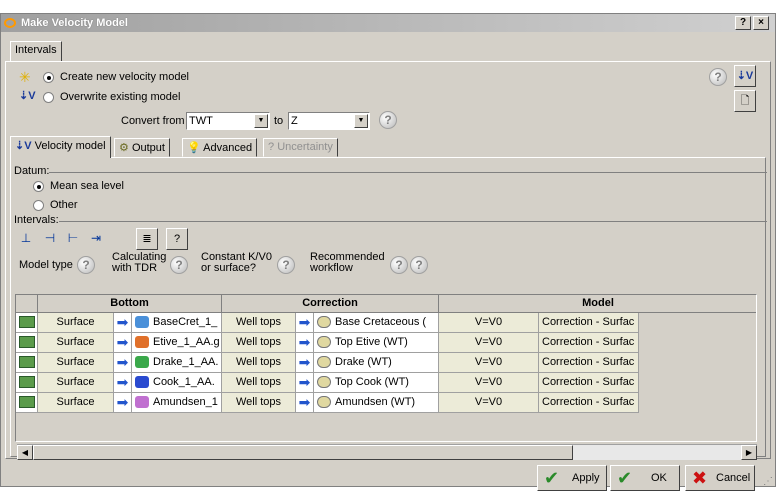 This screenshot has width=778, height=499. I want to click on model-select-button: ⇣V, so click(745, 76).